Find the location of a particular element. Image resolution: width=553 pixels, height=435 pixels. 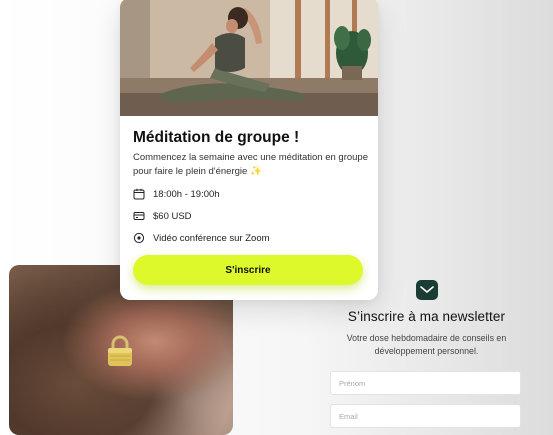

calendar-icon is located at coordinates (139, 194).